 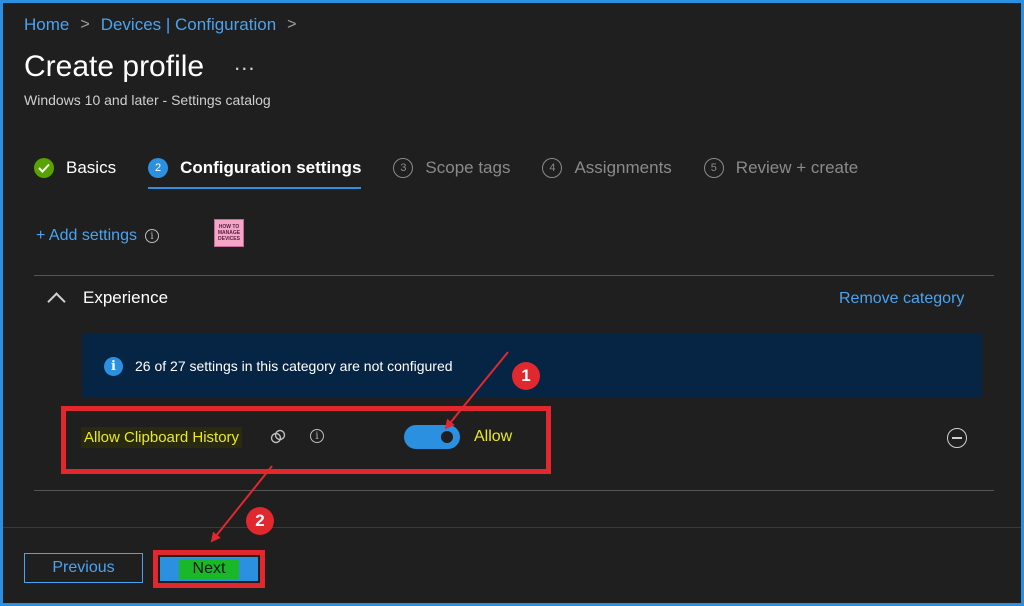 What do you see at coordinates (114, 66) in the screenshot?
I see `page-title: Create profile` at bounding box center [114, 66].